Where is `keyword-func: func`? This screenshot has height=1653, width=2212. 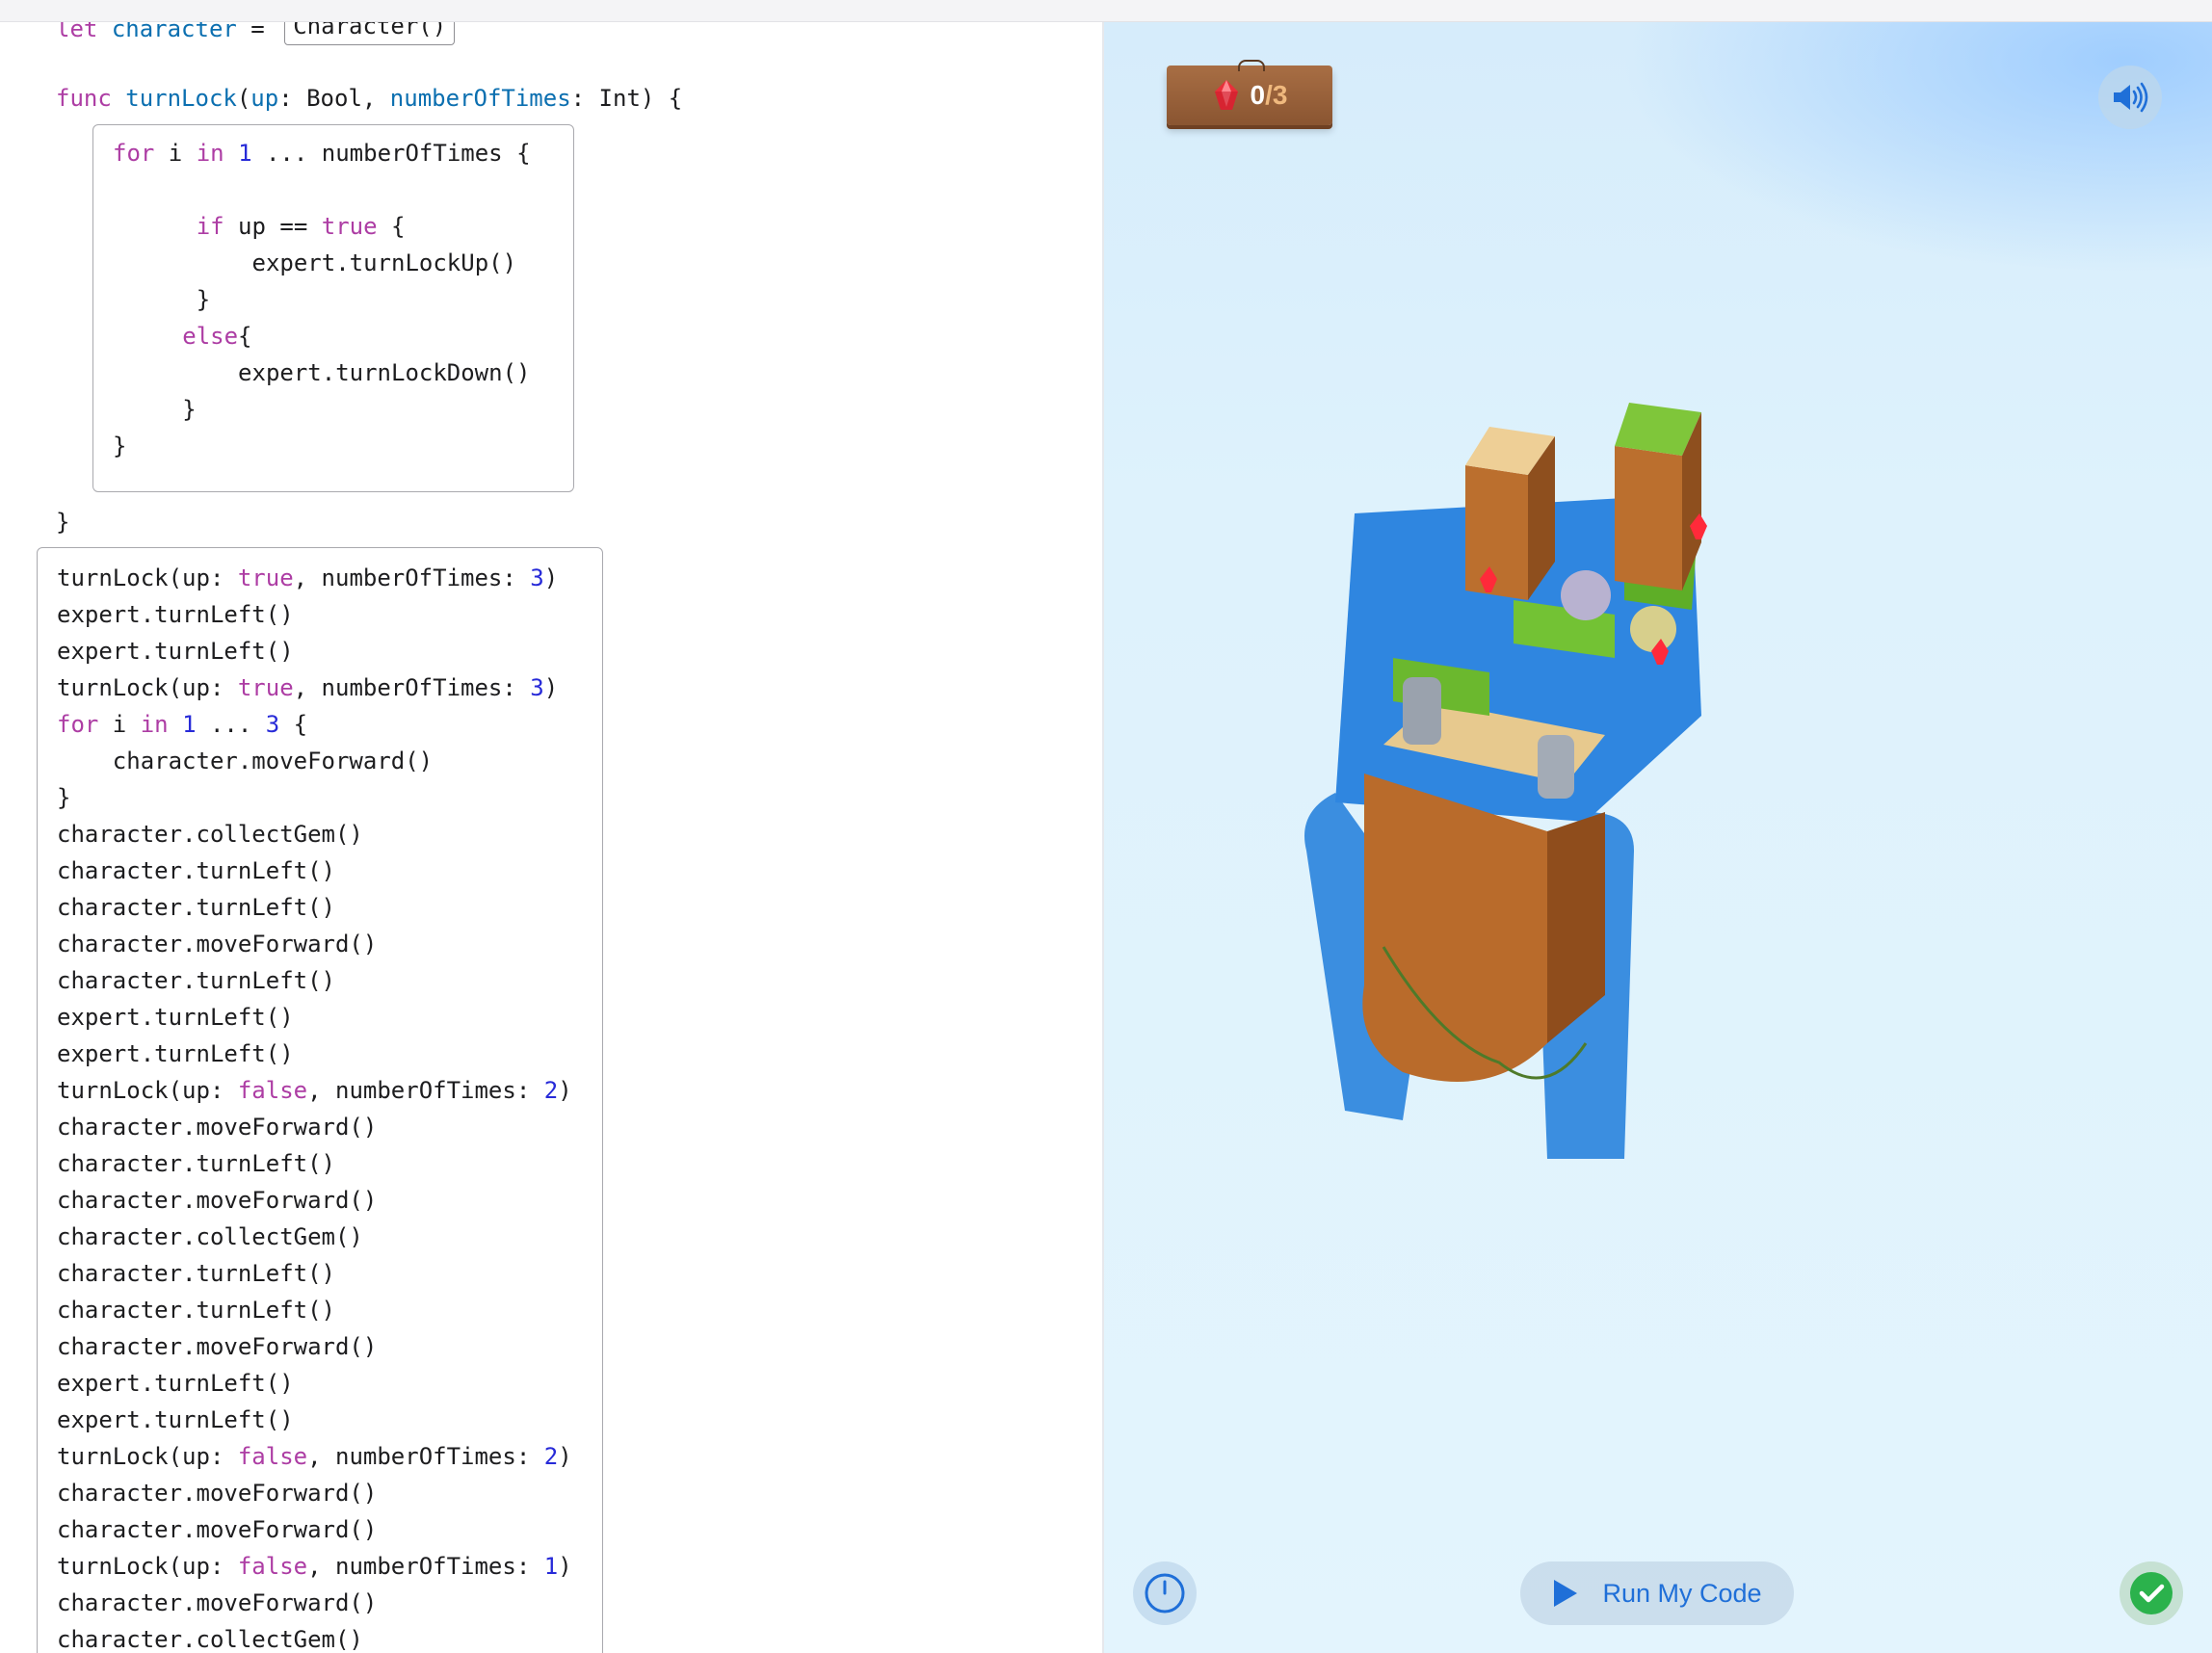
keyword-func: func is located at coordinates (84, 99).